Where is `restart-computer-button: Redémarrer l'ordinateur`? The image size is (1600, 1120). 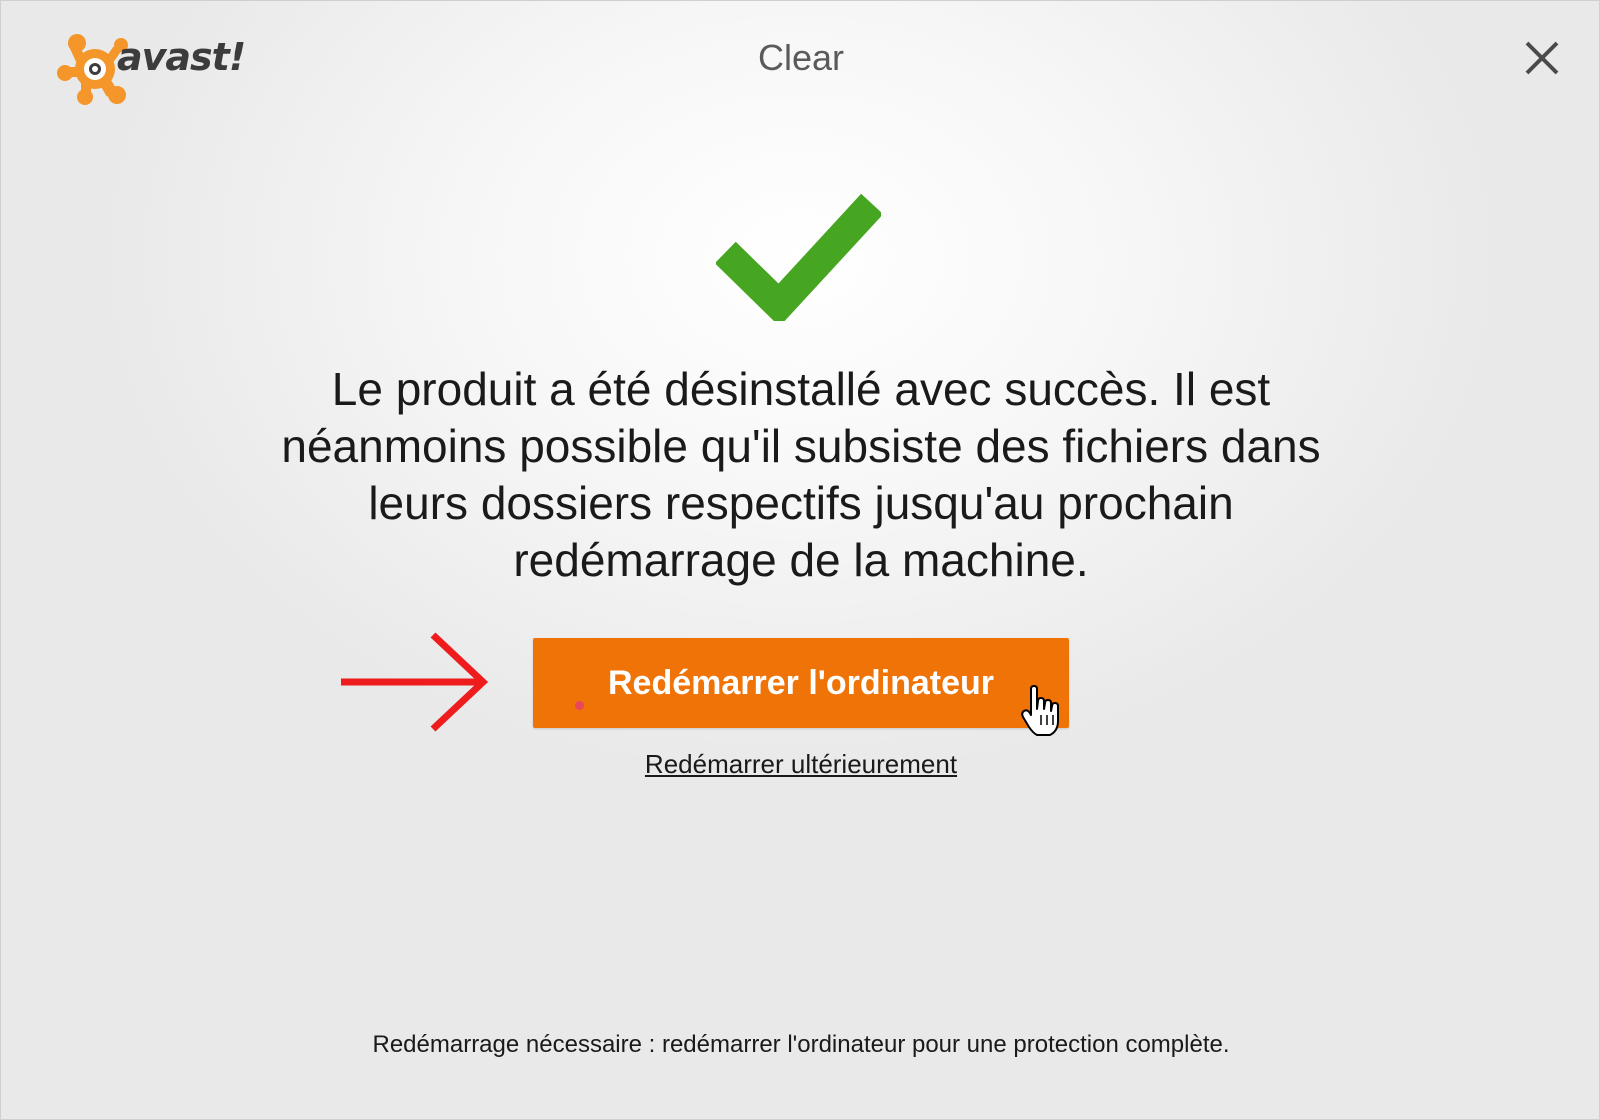 restart-computer-button: Redémarrer l'ordinateur is located at coordinates (801, 683).